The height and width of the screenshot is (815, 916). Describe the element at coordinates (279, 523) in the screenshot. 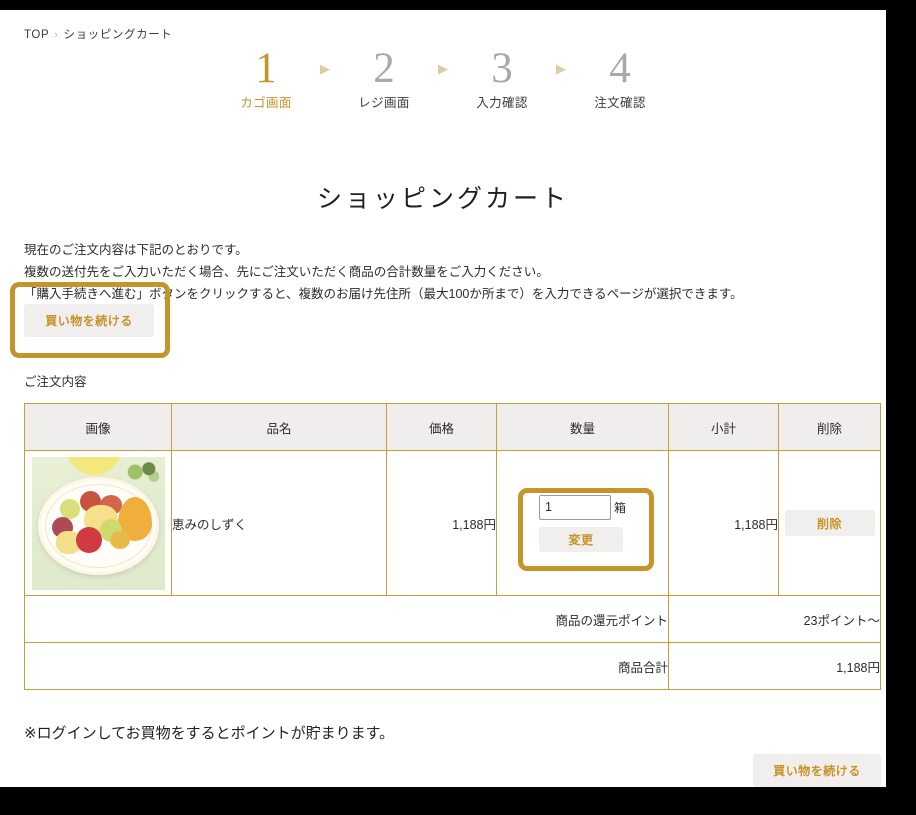

I see `cell-product-name: 恵みのしずく` at that location.